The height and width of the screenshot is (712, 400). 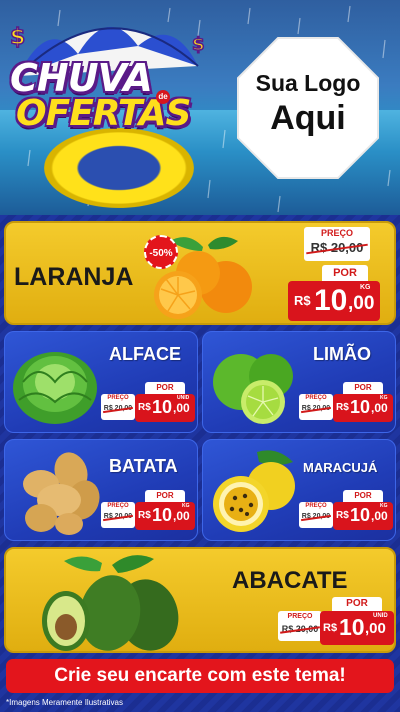 What do you see at coordinates (64, 702) in the screenshot?
I see `disclaimer-text: *Imagens Meramente Ilustrativas` at bounding box center [64, 702].